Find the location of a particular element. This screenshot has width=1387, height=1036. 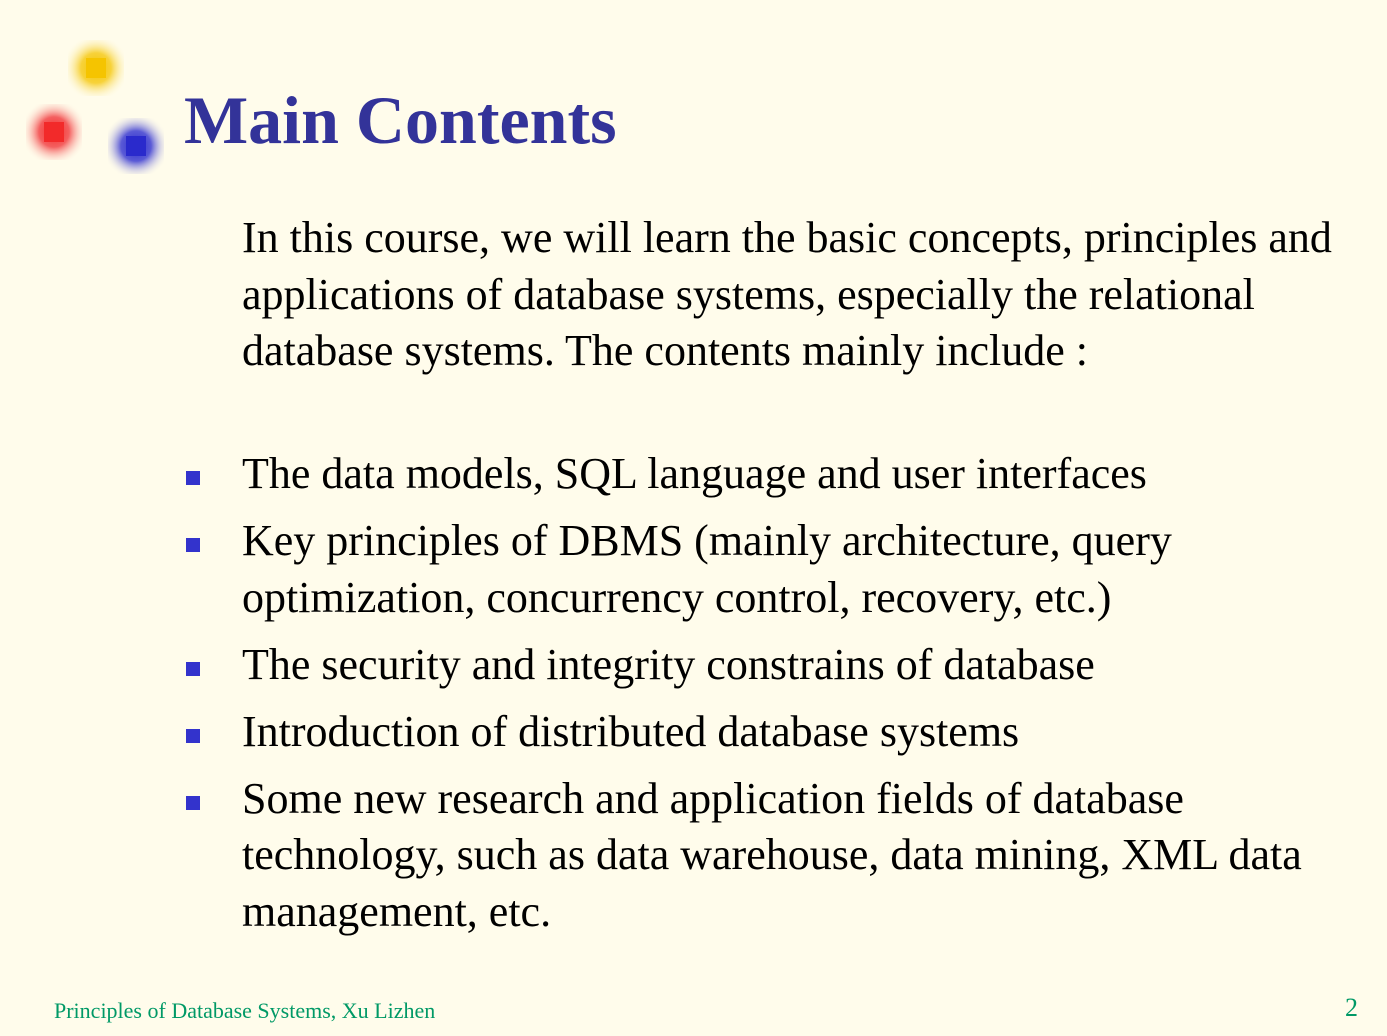

yellow-square-icon is located at coordinates (96, 68).